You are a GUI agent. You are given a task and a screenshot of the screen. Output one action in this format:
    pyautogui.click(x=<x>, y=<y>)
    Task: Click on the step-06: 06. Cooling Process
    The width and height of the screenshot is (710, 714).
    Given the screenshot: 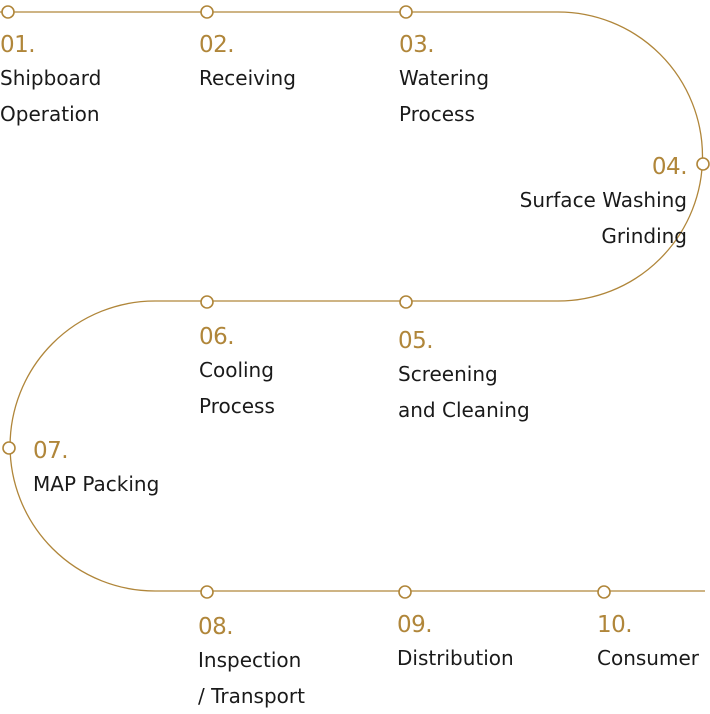 What is the action you would take?
    pyautogui.click(x=237, y=373)
    